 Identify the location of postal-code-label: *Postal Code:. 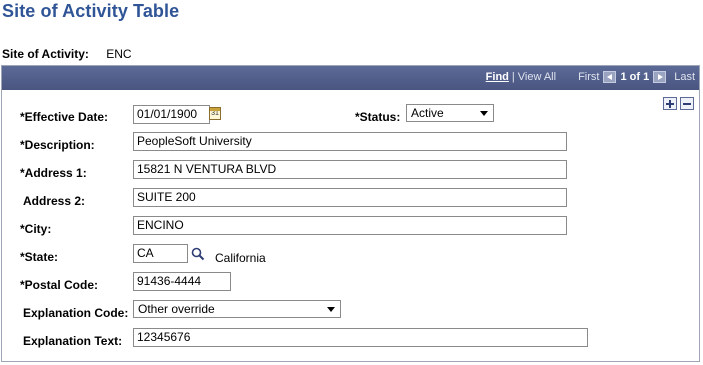
(59, 285).